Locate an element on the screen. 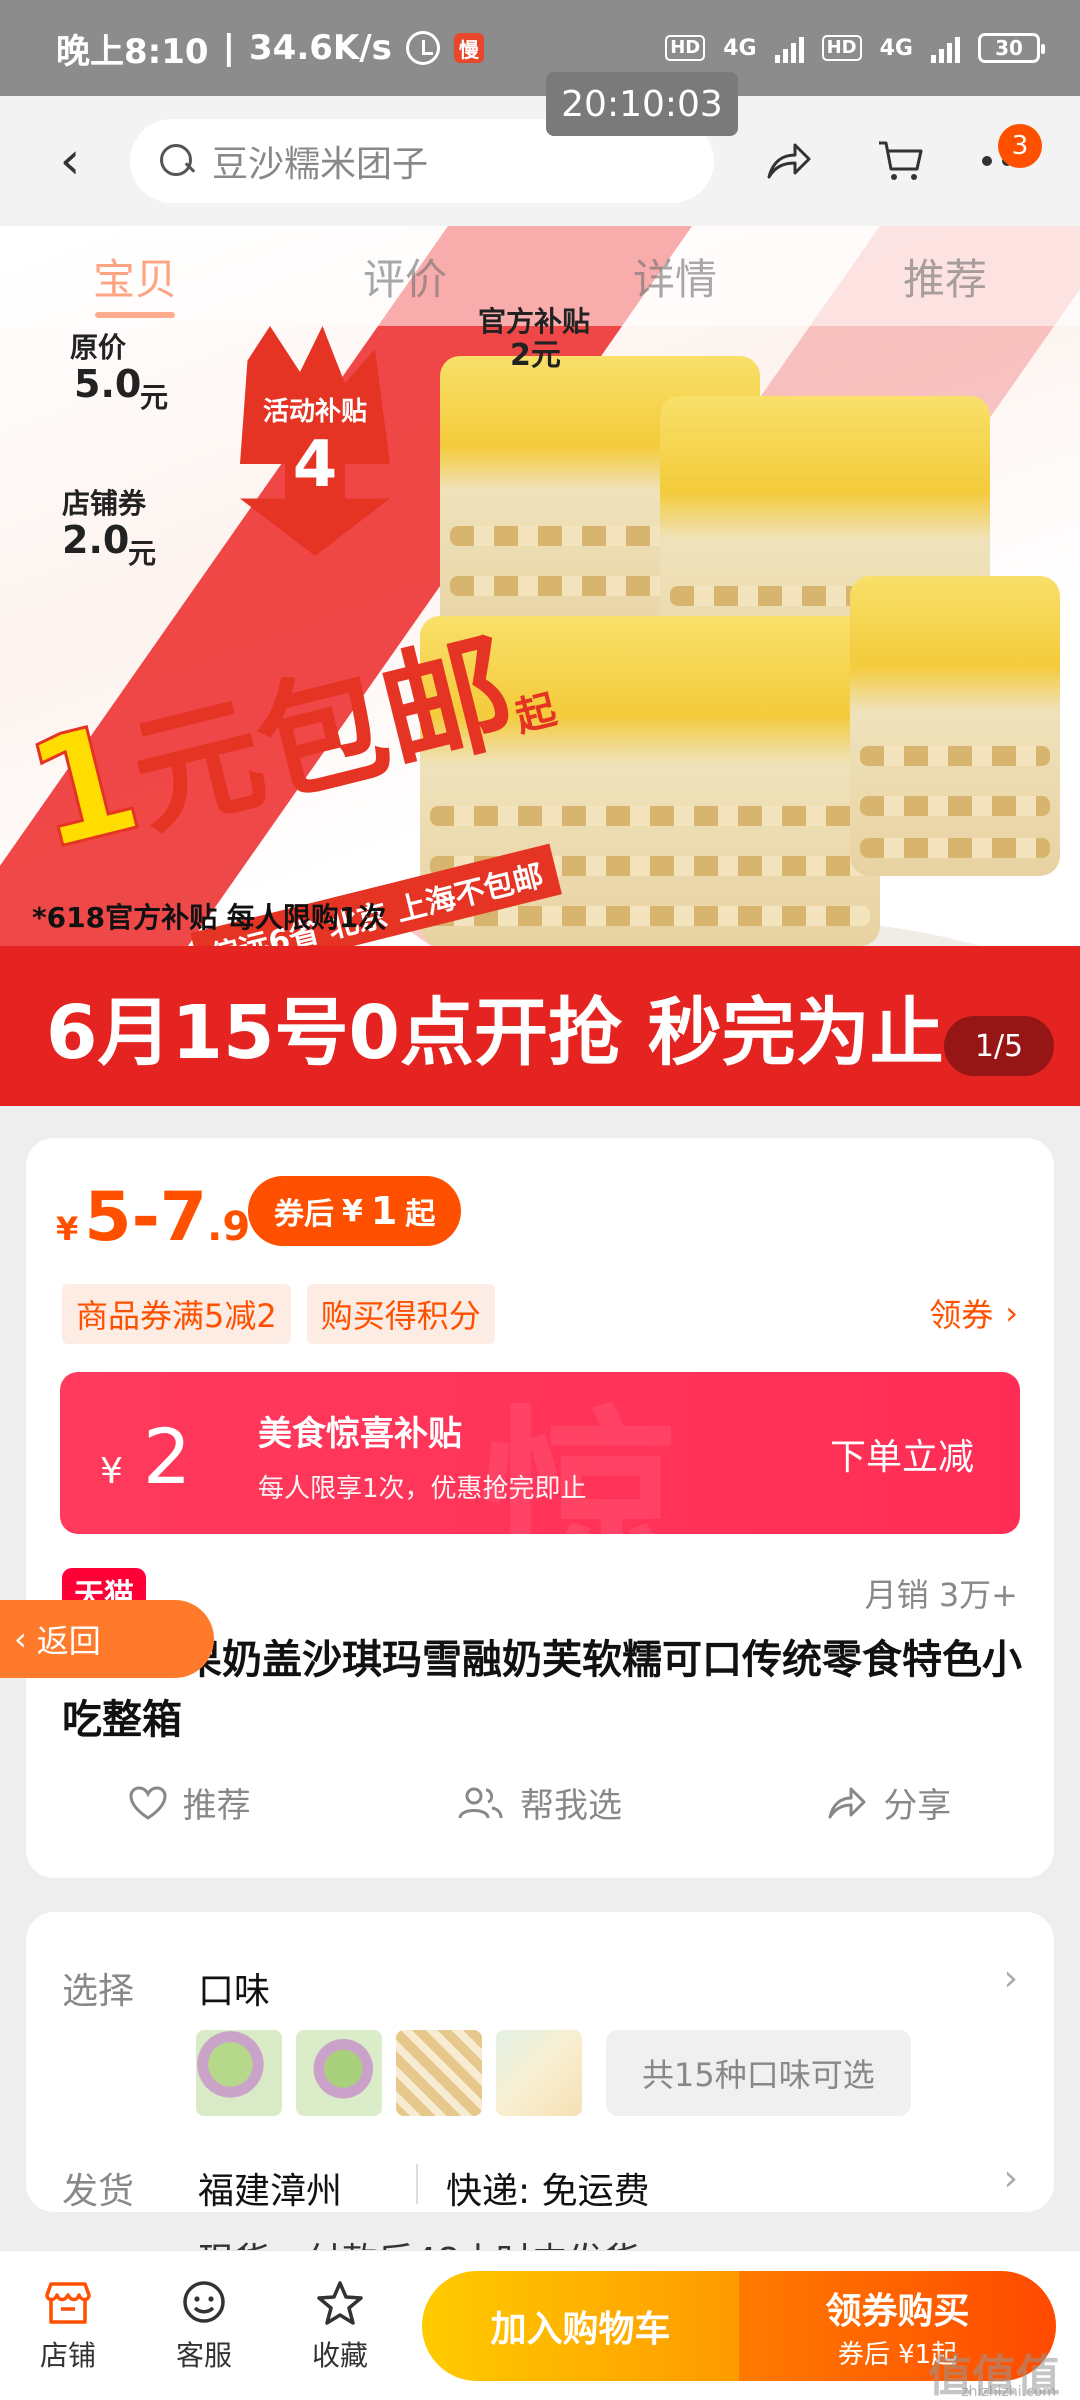  share-button is located at coordinates (789, 161).